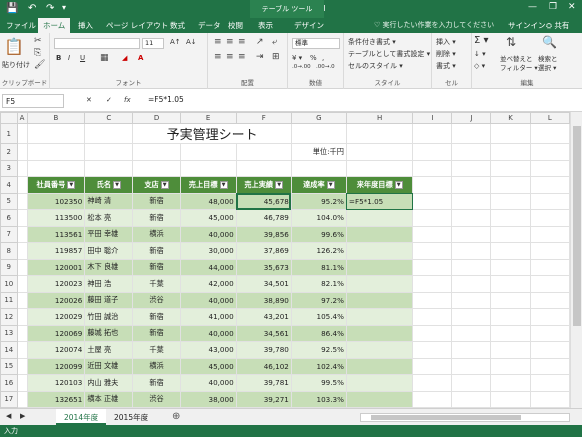 The width and height of the screenshot is (582, 437). What do you see at coordinates (274, 42) in the screenshot?
I see `wrap-text-icon: ⤶` at bounding box center [274, 42].